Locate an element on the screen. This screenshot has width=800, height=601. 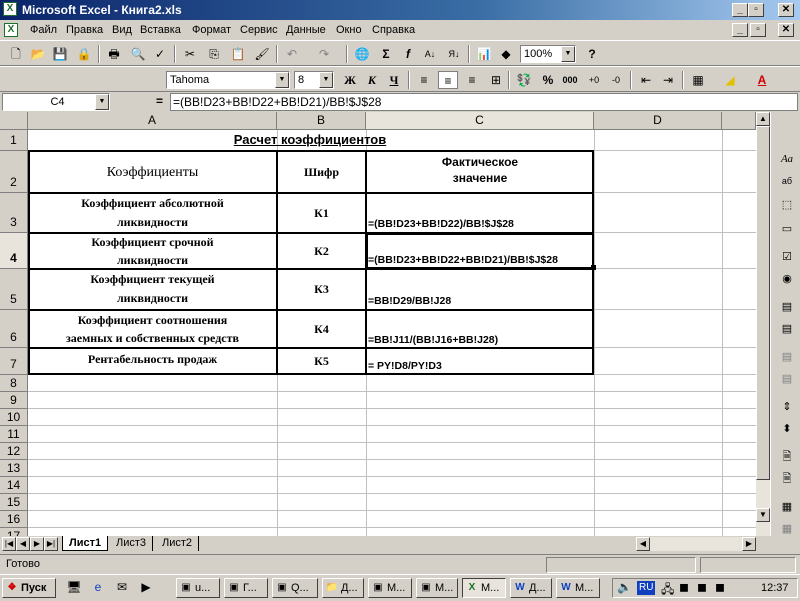
show-desktop-icon: 🖥 is located at coordinates (74, 587).